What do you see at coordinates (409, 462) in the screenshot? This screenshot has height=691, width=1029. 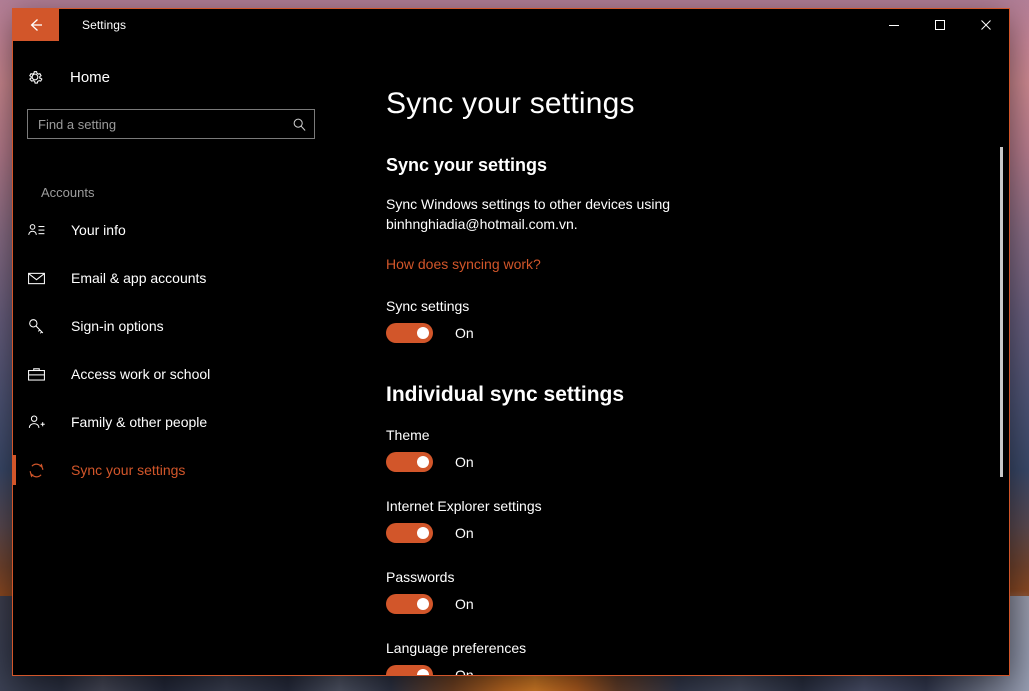 I see `theme-toggle` at bounding box center [409, 462].